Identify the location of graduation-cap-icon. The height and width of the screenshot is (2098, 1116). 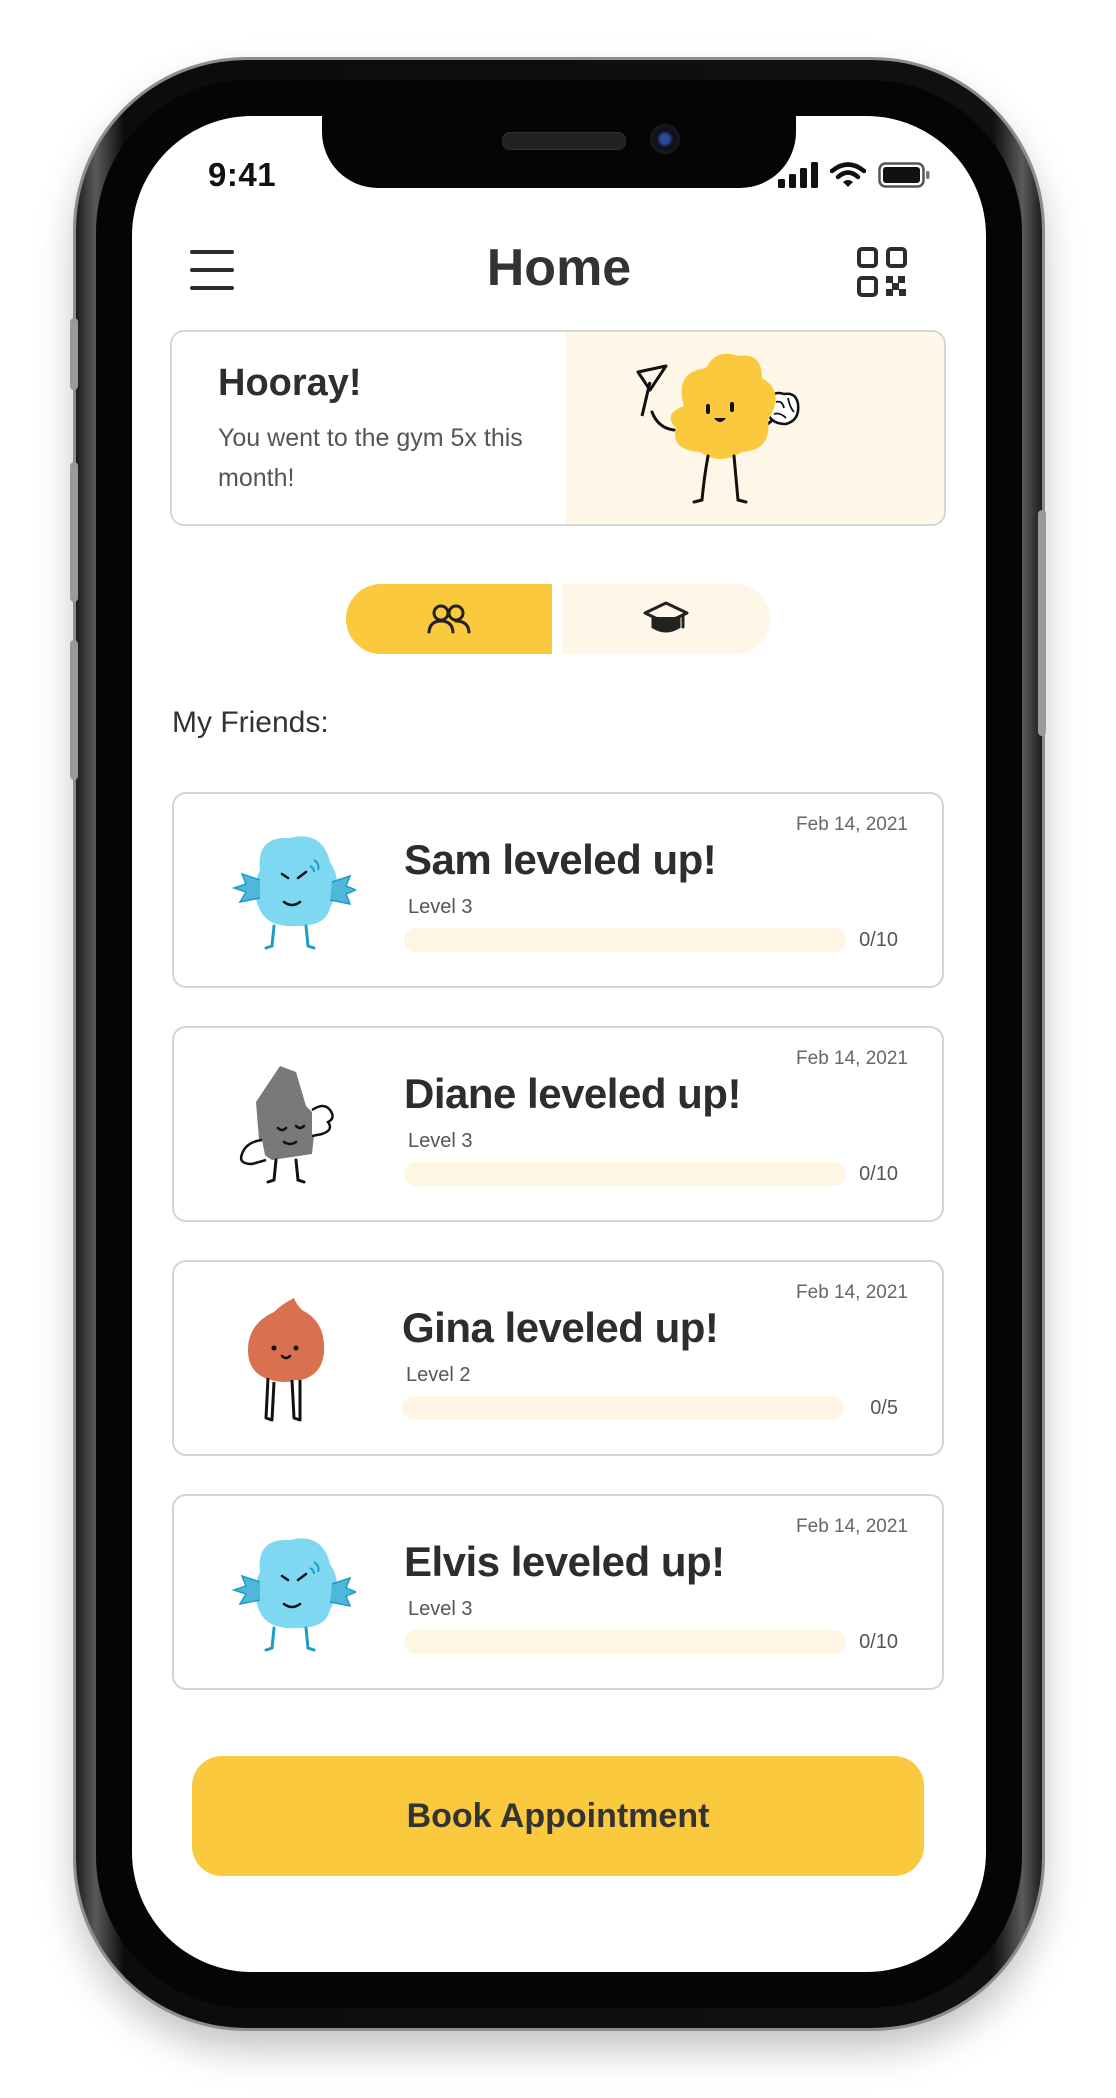
(666, 617).